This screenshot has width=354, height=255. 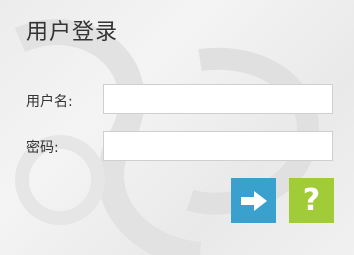 I want to click on login-button, so click(x=253, y=200).